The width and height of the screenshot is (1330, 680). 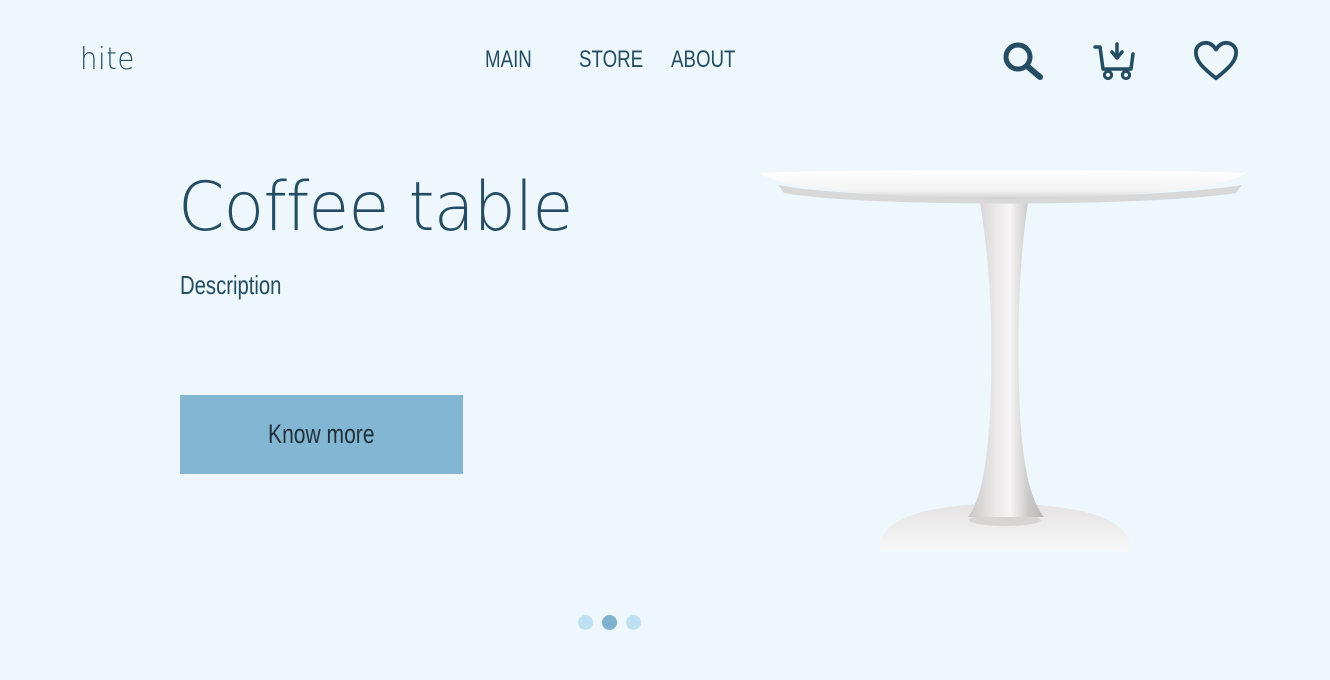 I want to click on hero-title: Coffee table, so click(x=375, y=207).